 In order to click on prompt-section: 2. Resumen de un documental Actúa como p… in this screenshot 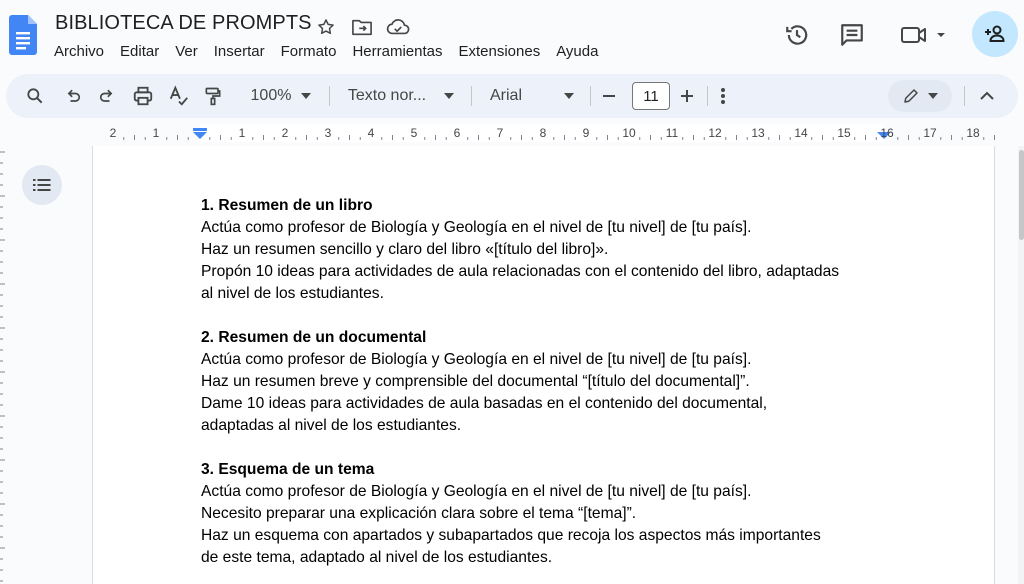, I will do `click(551, 382)`.